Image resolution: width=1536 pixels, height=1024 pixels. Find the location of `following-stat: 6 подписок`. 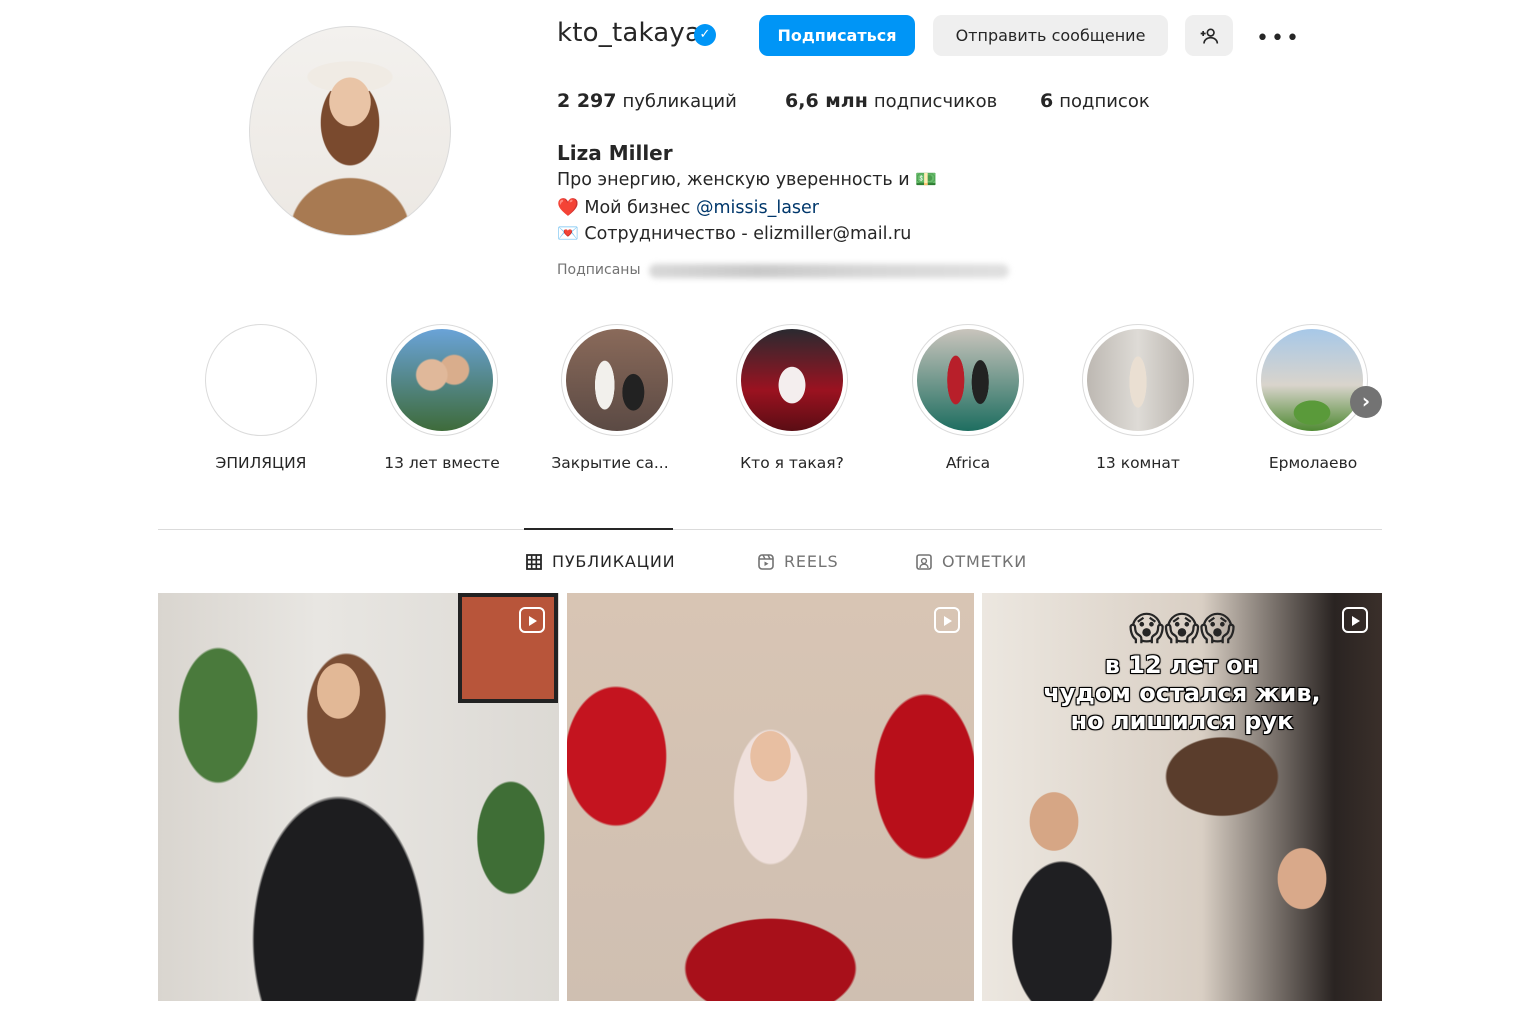

following-stat: 6 подписок is located at coordinates (1095, 101).